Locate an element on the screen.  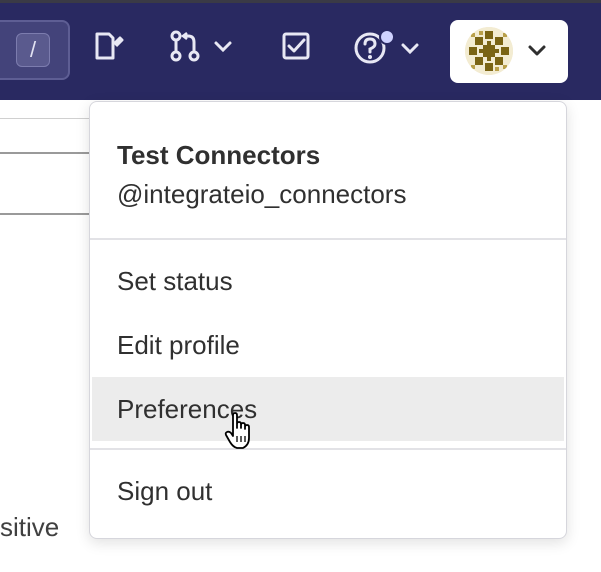
menu-item-preferences: Preferences is located at coordinates (328, 409).